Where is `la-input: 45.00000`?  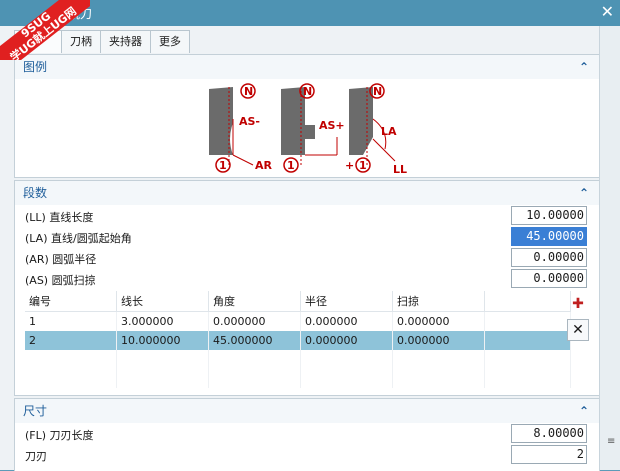 la-input: 45.00000 is located at coordinates (549, 236).